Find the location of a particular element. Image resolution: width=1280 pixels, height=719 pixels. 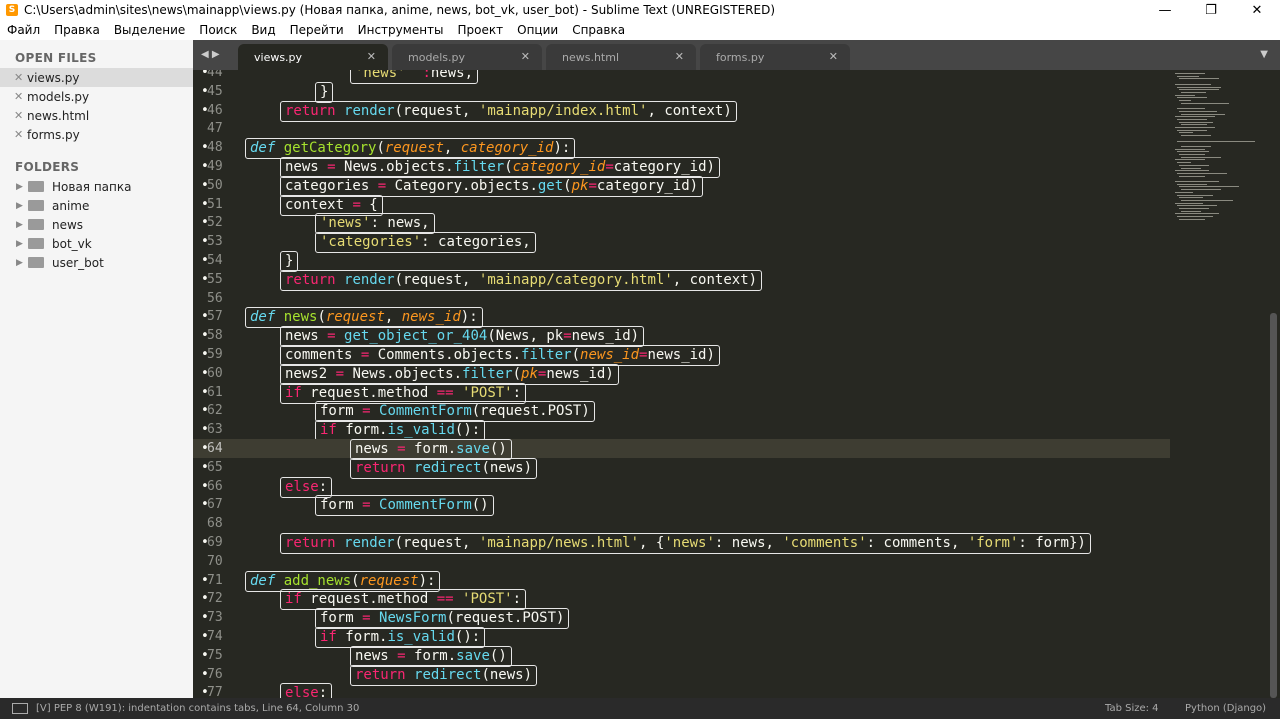

menu-view: Вид is located at coordinates (263, 30).